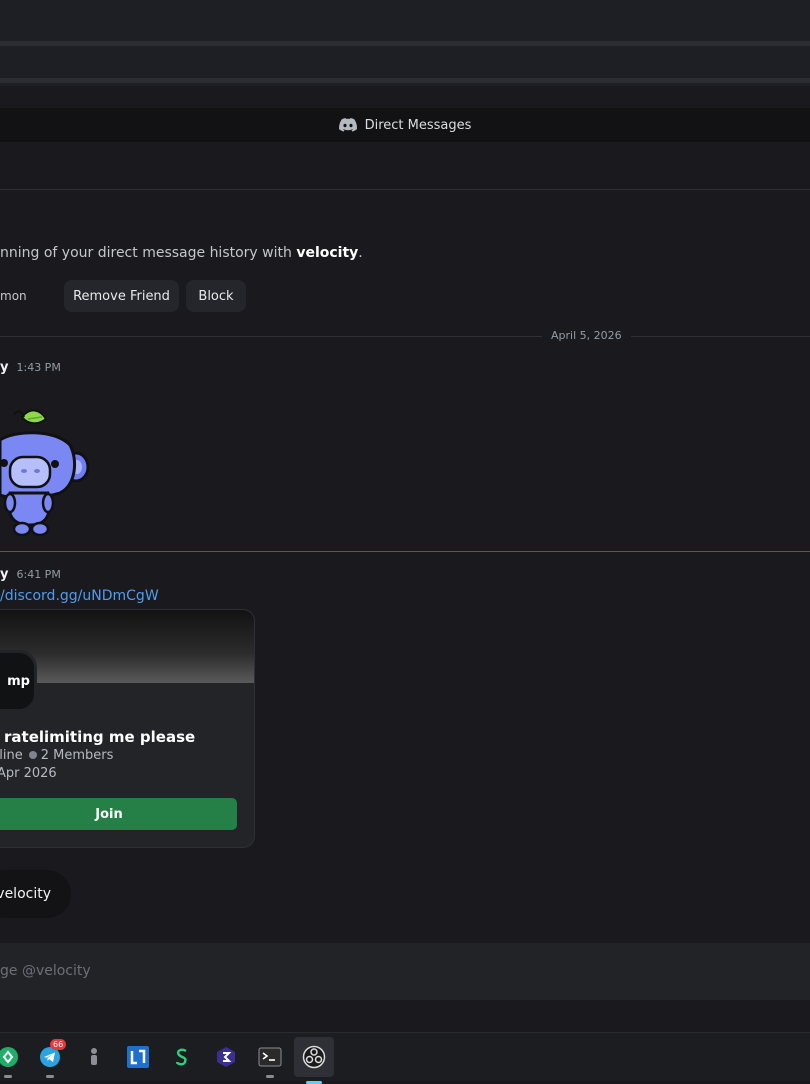  I want to click on taskbar-app-chatgpt, so click(11, 1060).